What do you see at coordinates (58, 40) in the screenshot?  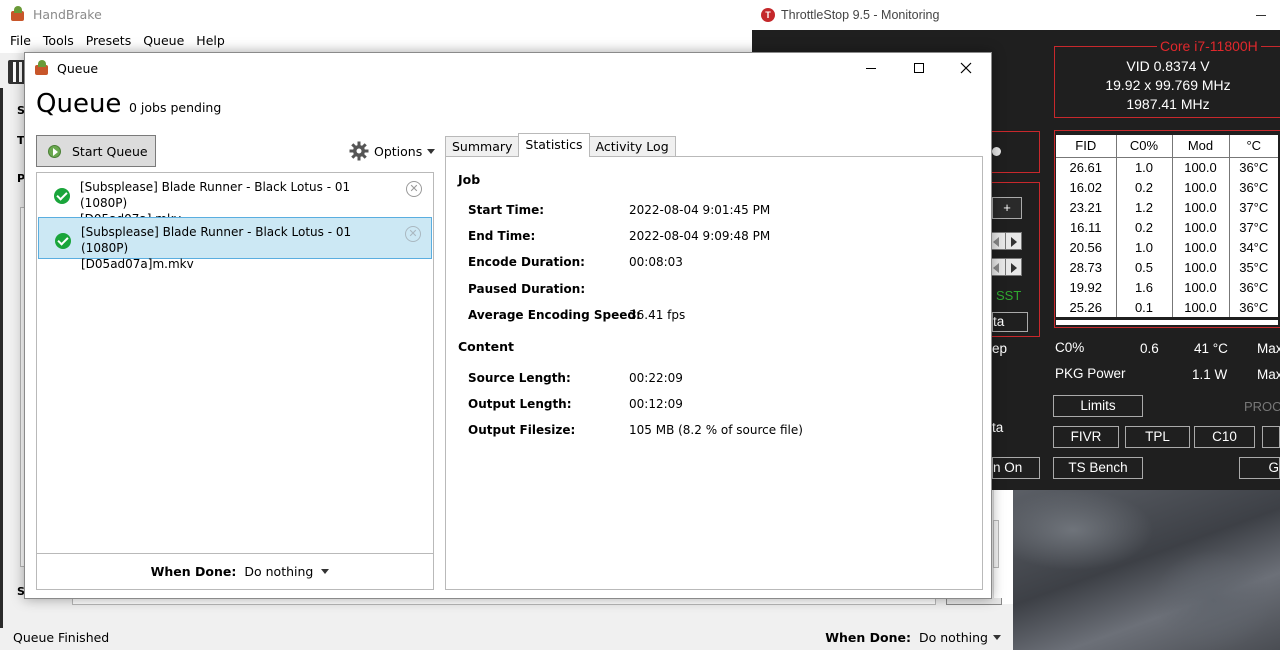 I see `menu-tools: Tools` at bounding box center [58, 40].